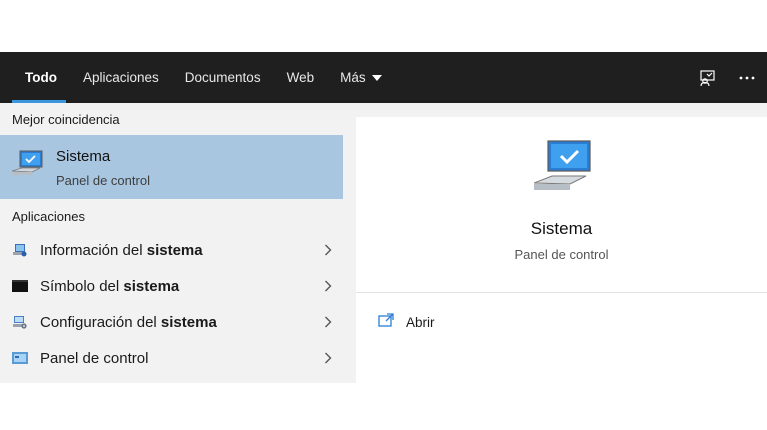  Describe the element at coordinates (171, 167) in the screenshot. I see `best-match-item: Sistema Panel de control` at that location.